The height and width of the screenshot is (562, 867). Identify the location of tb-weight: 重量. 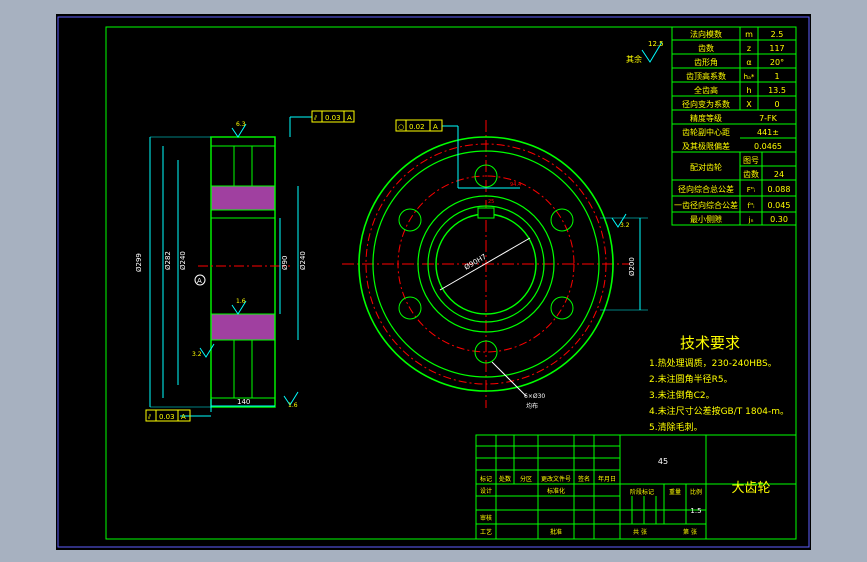
(675, 492).